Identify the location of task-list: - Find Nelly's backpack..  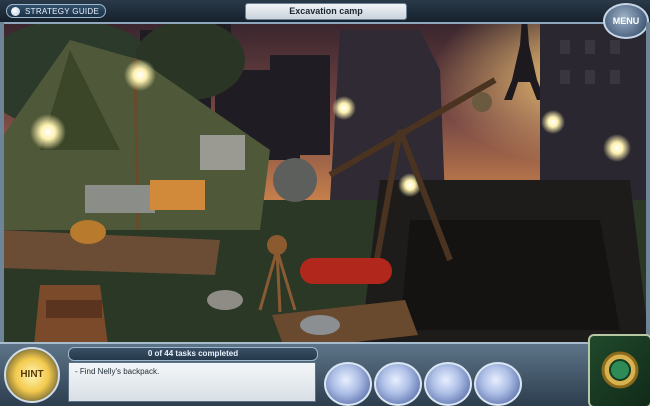
(192, 382).